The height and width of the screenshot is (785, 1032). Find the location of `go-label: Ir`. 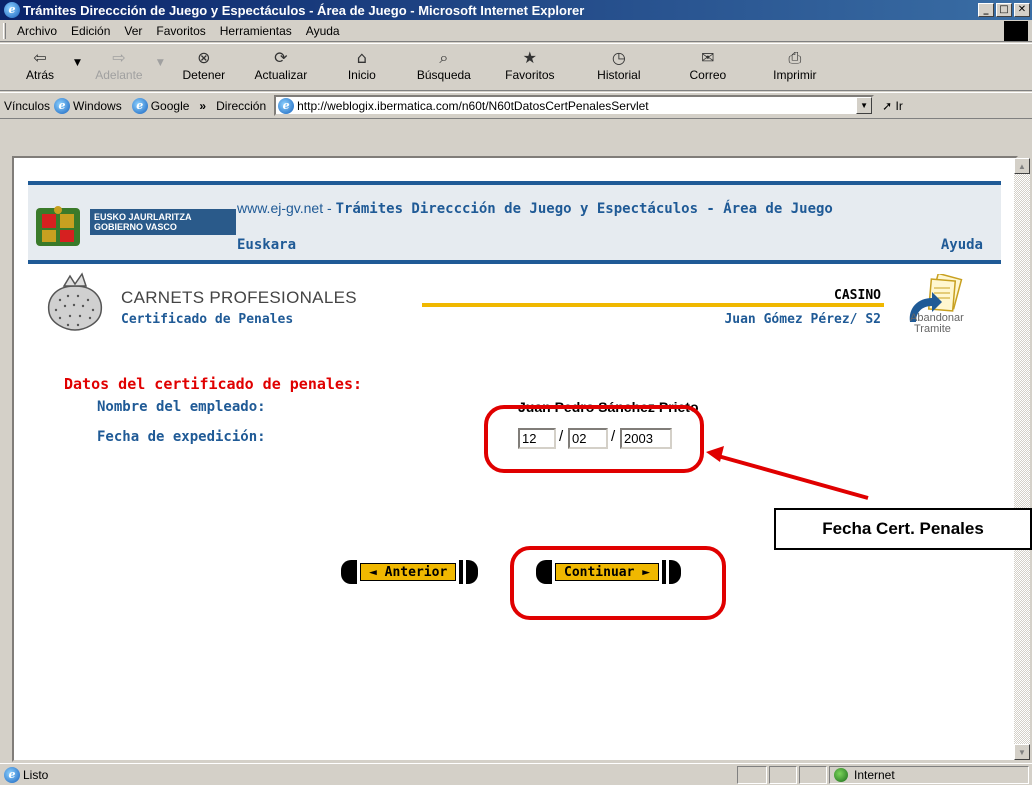

go-label: Ir is located at coordinates (899, 105).